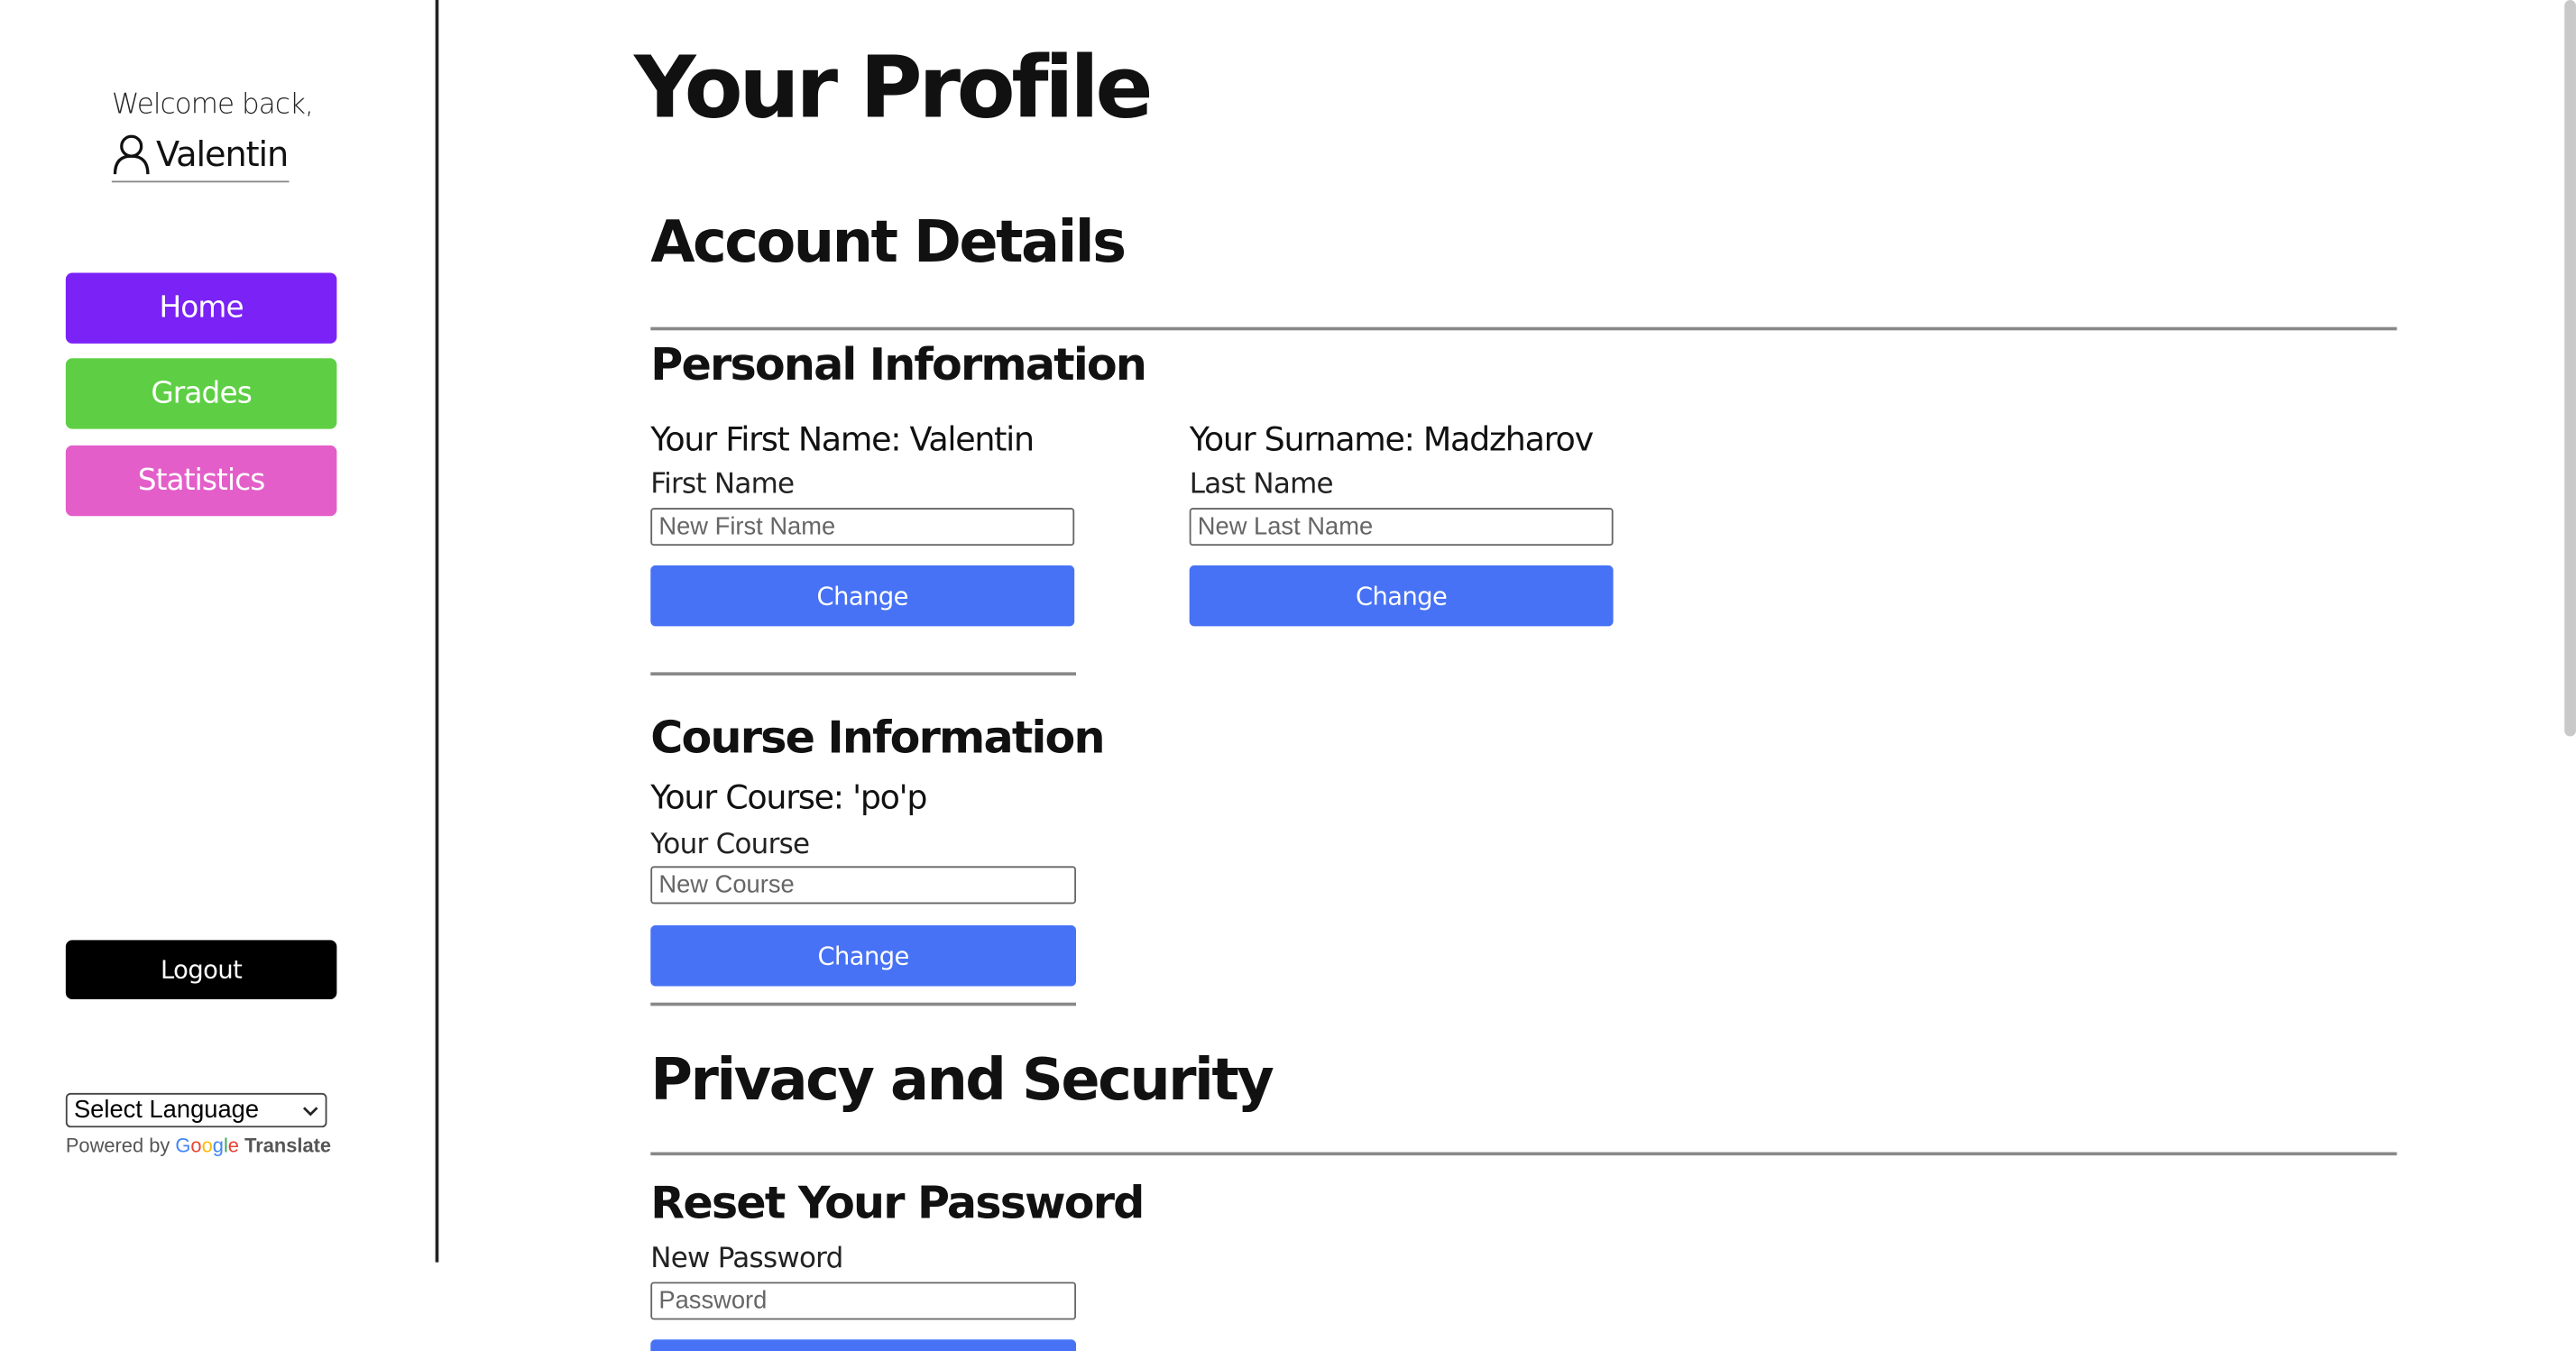 This screenshot has height=1351, width=2576. I want to click on last-name-label: Last Name, so click(1261, 484).